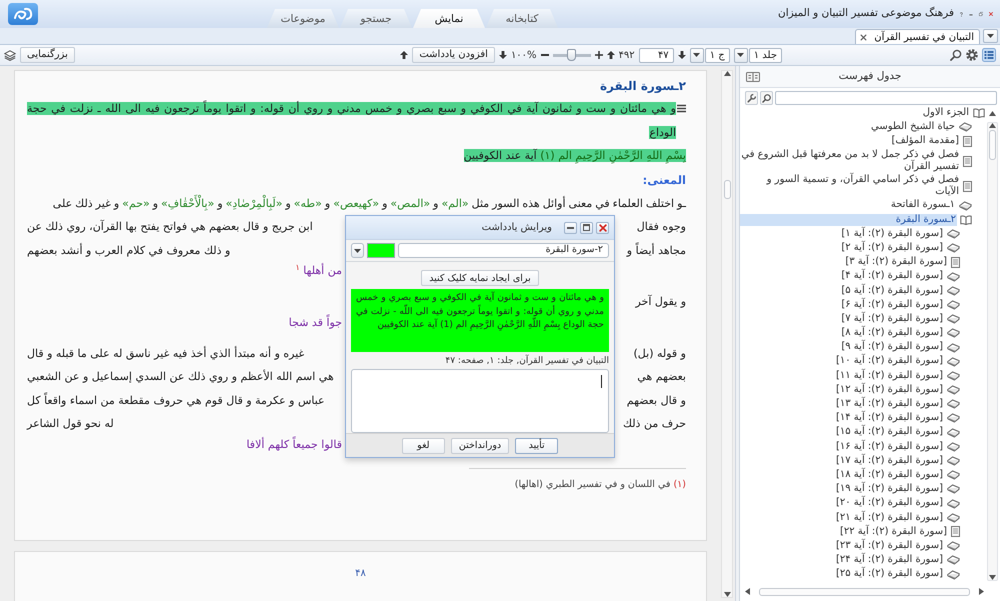 This screenshot has height=601, width=1000. Describe the element at coordinates (315, 322) in the screenshot. I see `verse-text: جواً قد شجا` at that location.